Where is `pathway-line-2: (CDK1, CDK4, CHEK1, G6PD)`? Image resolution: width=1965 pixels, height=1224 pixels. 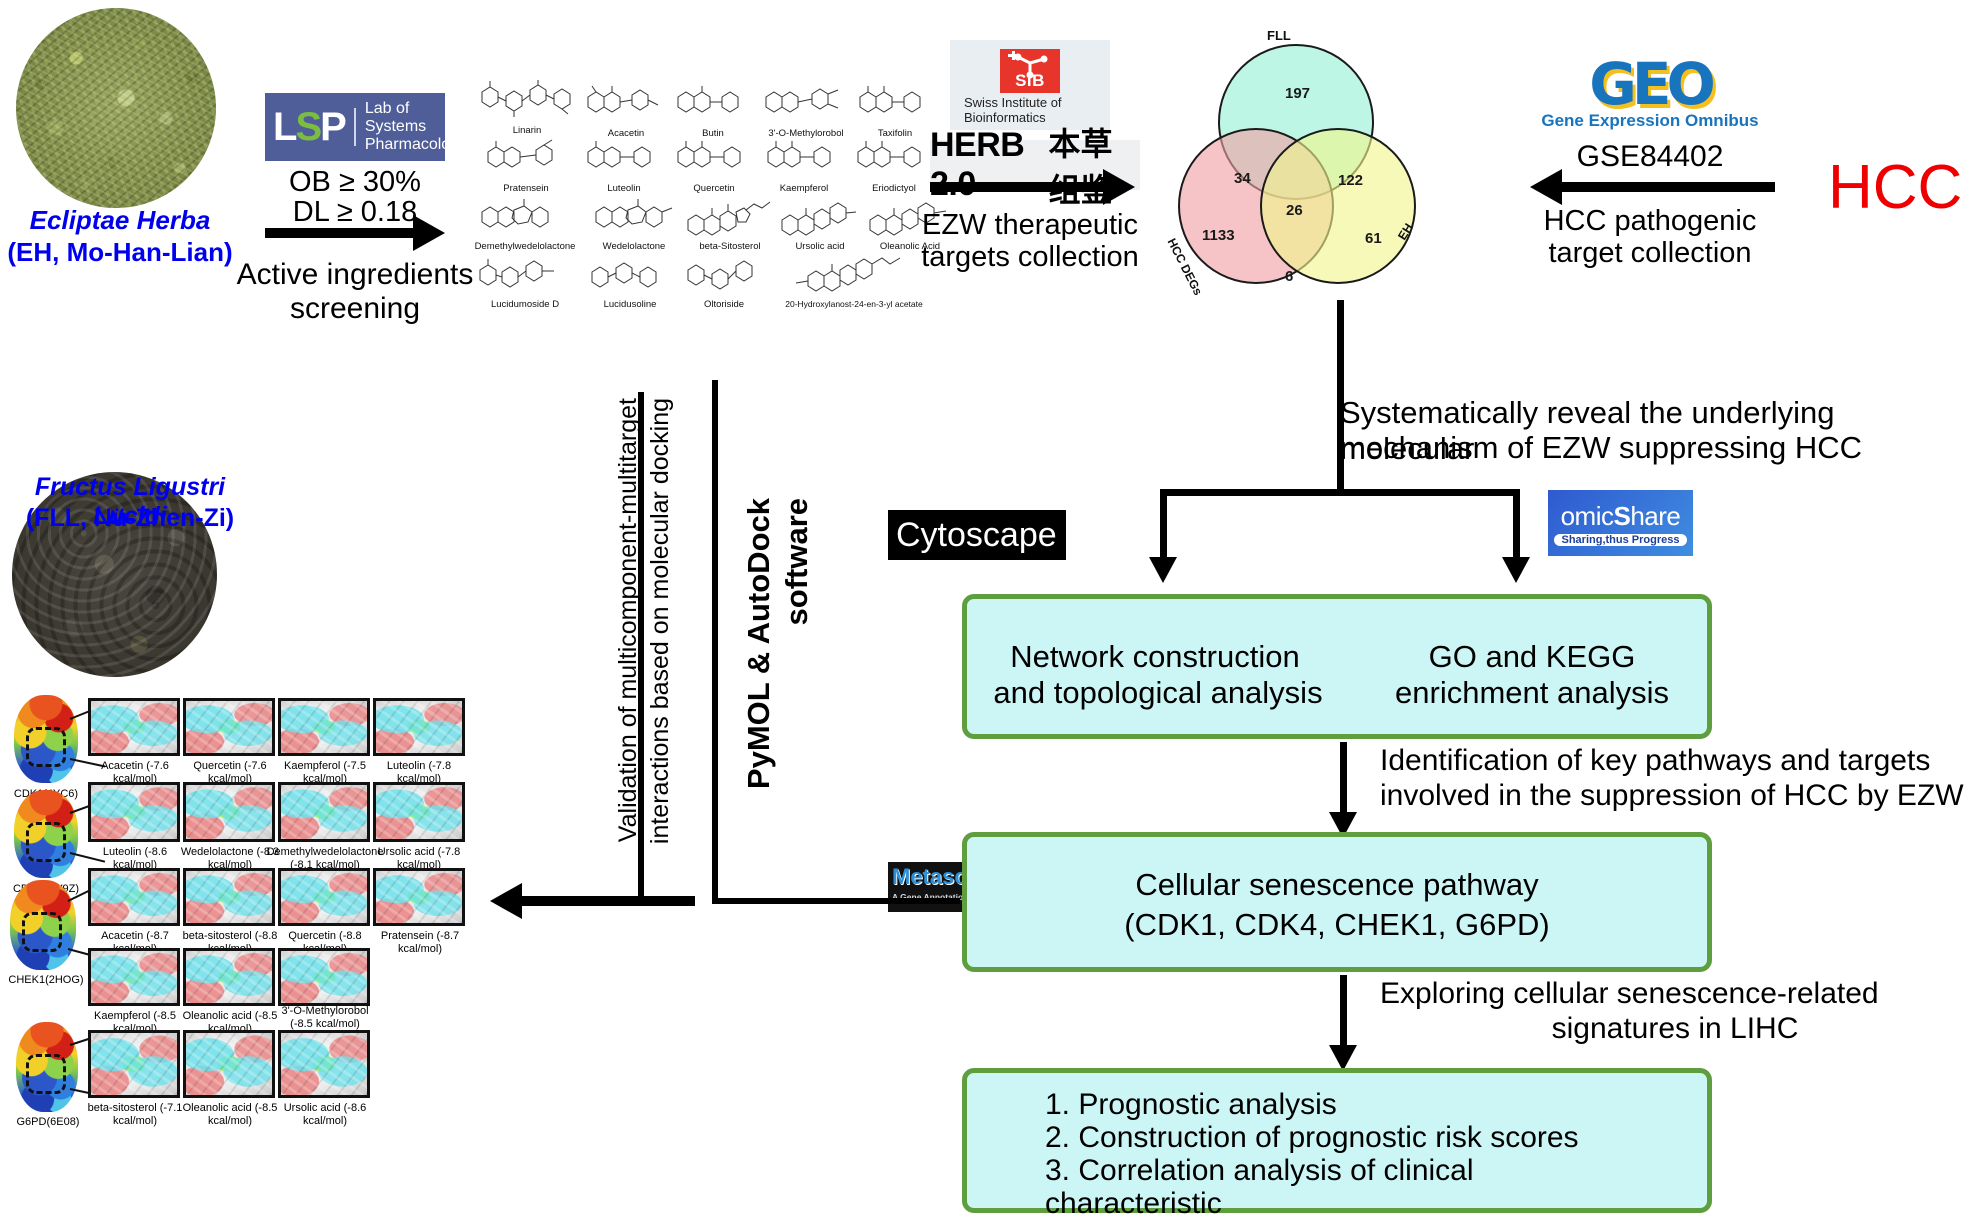
pathway-line-2: (CDK1, CDK4, CHEK1, G6PD) is located at coordinates (1337, 924).